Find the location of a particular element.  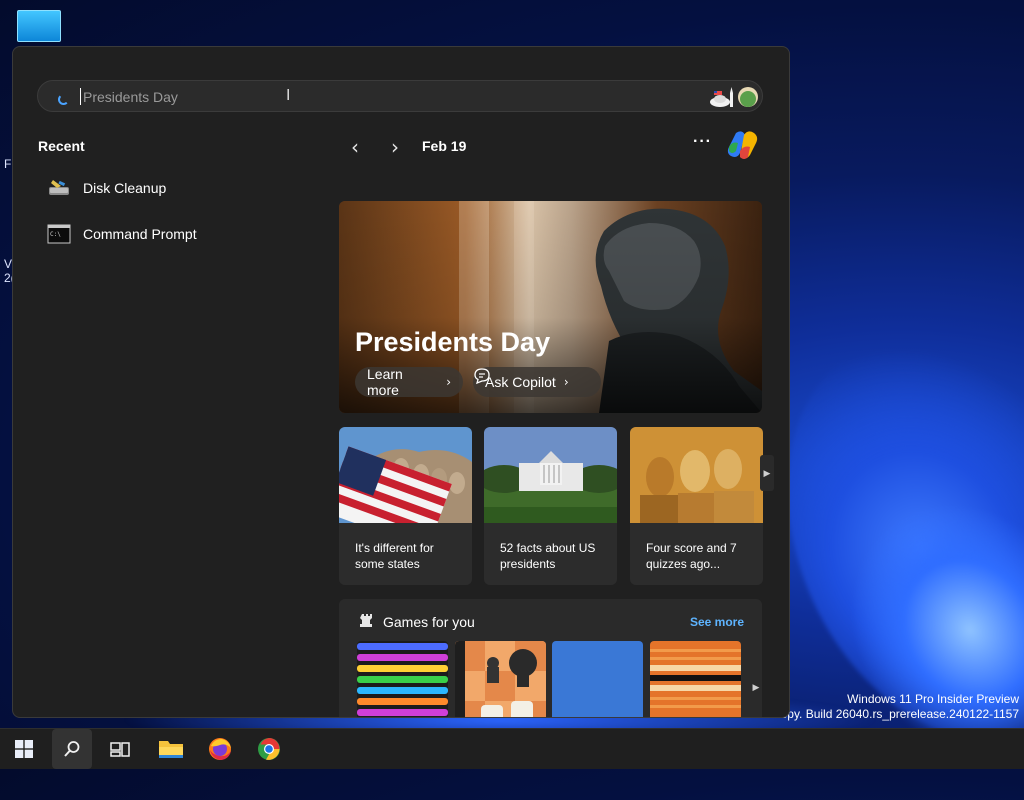

chevron-left-icon: ‹ is located at coordinates (355, 147).